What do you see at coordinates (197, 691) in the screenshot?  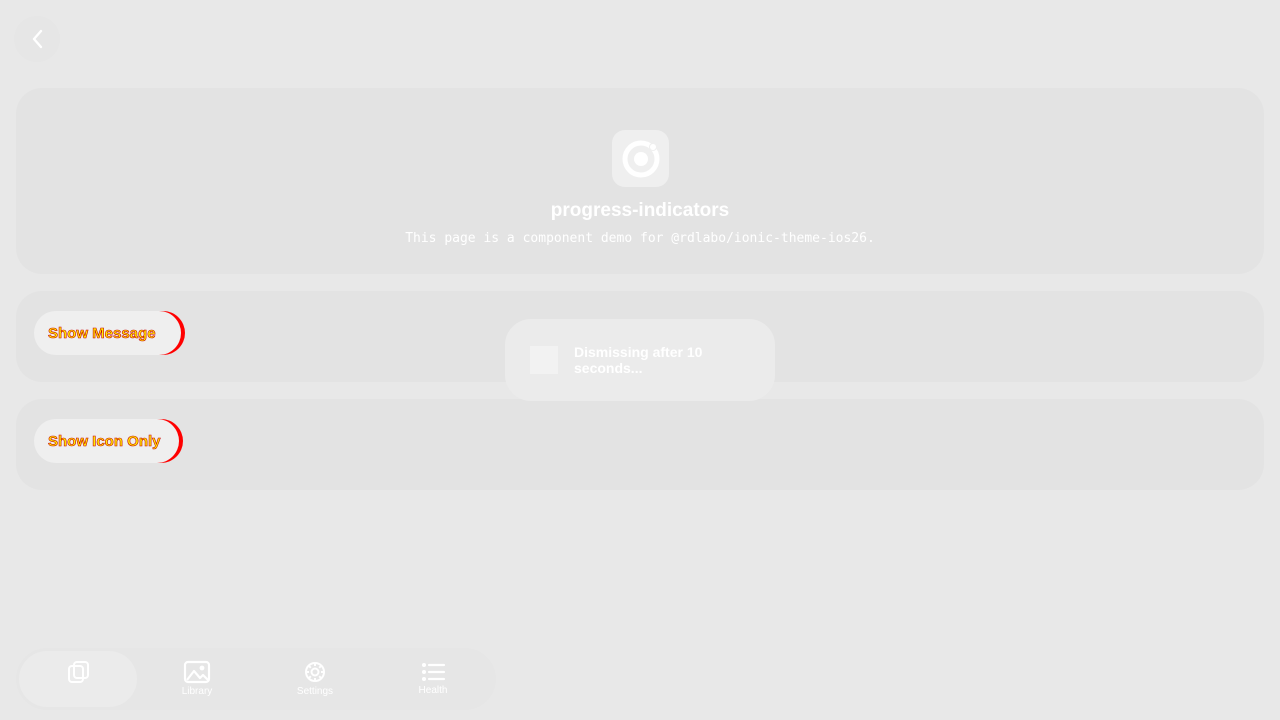 I see `tab-label: Library` at bounding box center [197, 691].